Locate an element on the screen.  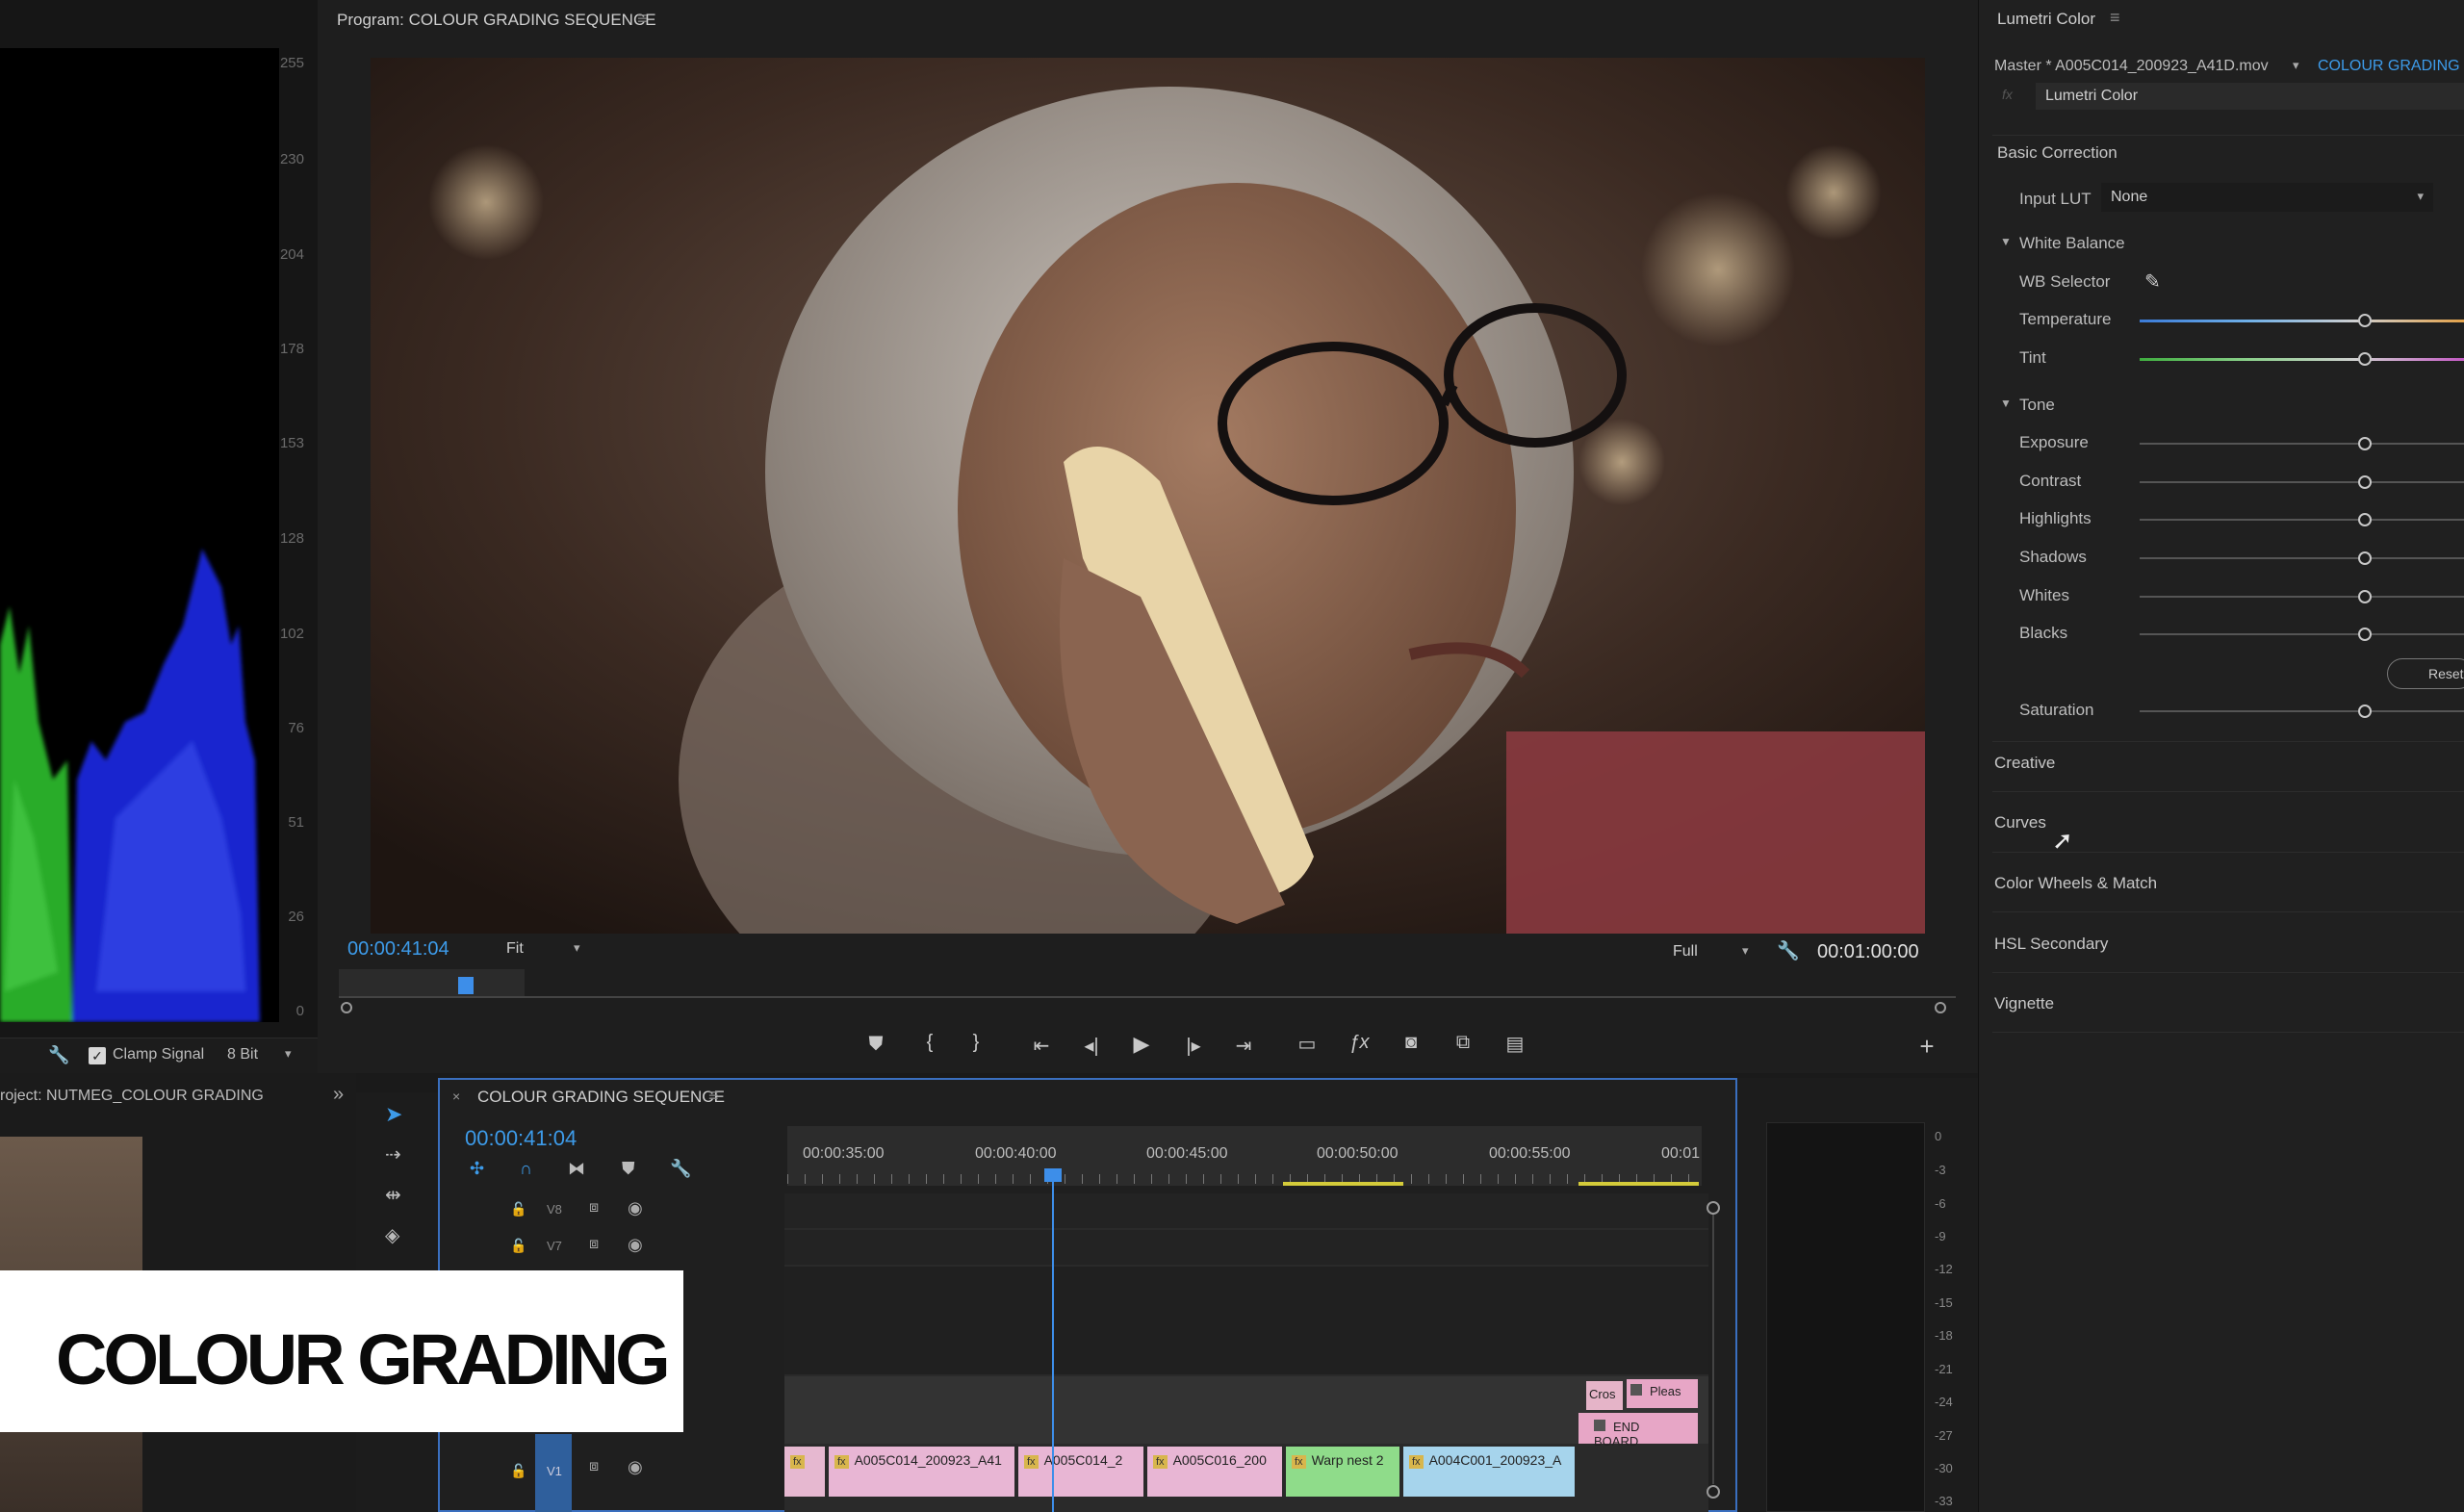
zoom-region is located at coordinates (432, 983).